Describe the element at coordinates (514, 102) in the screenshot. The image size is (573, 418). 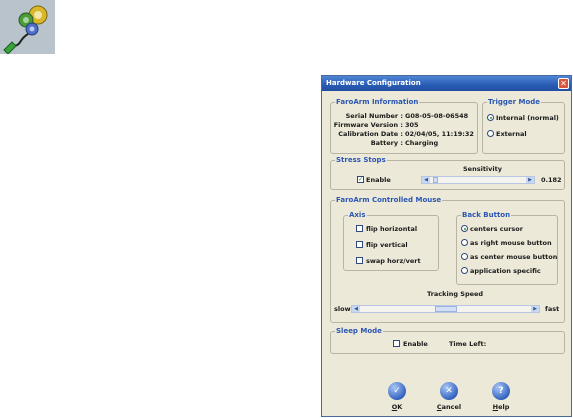
I see `trigger-mode-title: Trigger Mode` at that location.